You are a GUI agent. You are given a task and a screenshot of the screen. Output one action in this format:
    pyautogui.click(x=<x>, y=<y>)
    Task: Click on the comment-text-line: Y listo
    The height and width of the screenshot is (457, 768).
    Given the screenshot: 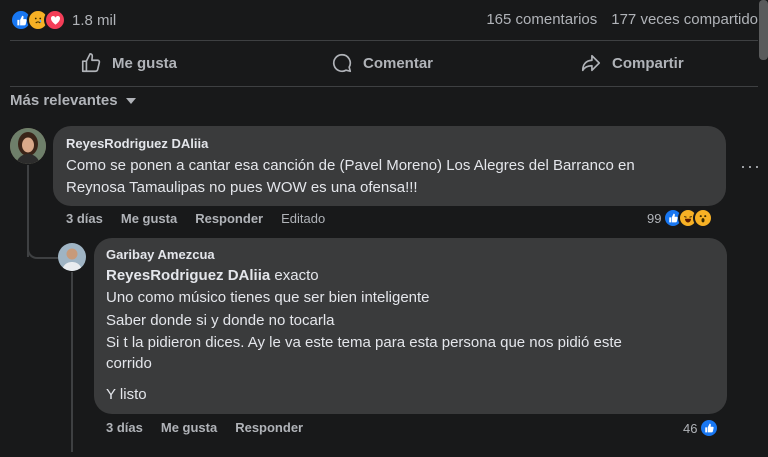 What is the action you would take?
    pyautogui.click(x=126, y=394)
    